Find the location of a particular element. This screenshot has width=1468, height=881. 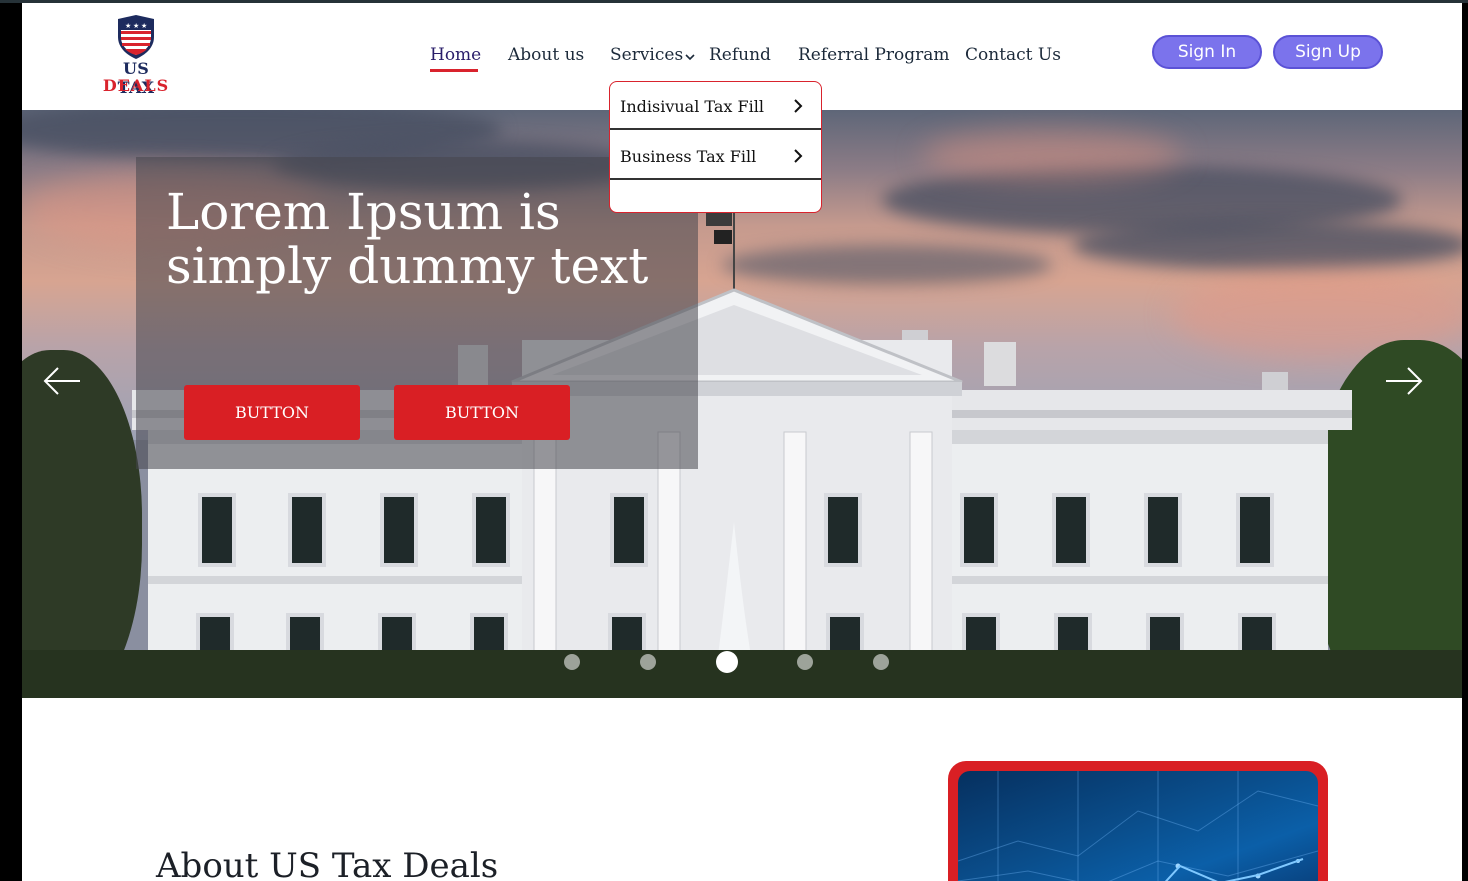

dropdown-item-individual-tax: Indisivual Tax Fill is located at coordinates (715, 106).